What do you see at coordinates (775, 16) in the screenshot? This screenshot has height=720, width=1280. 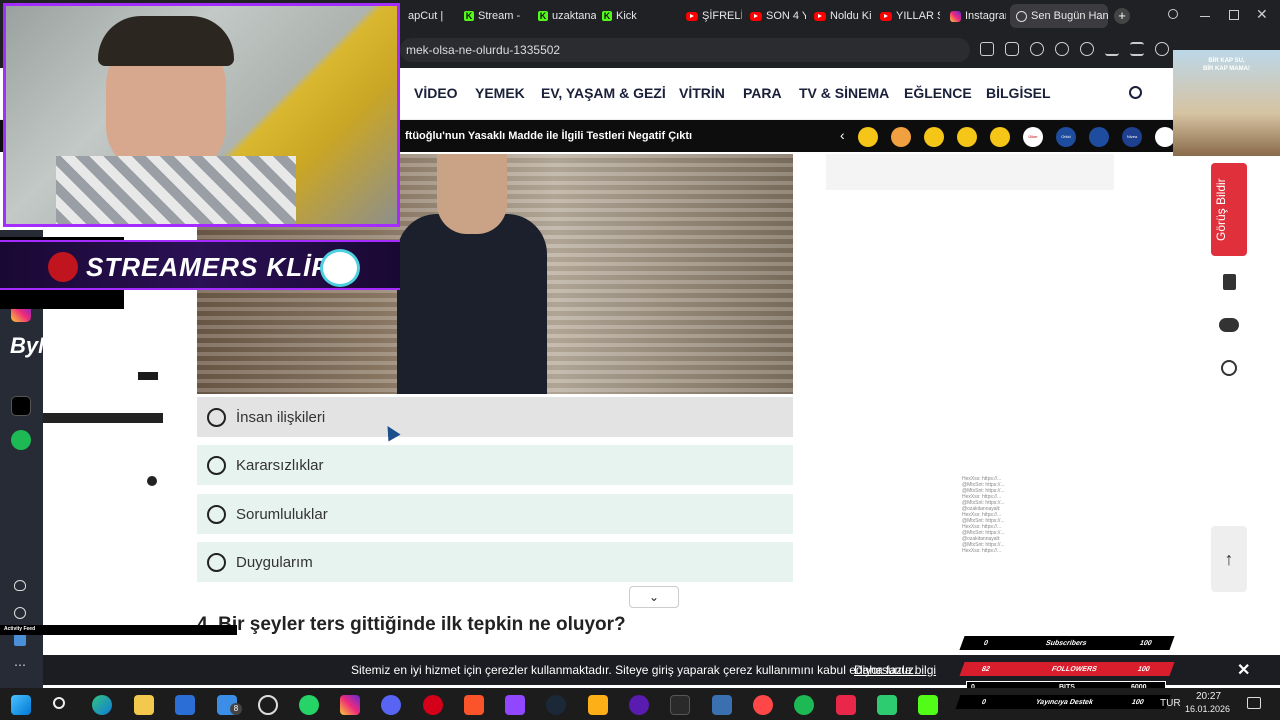 I see `tab-youtube-2: SON 4 Yı` at bounding box center [775, 16].